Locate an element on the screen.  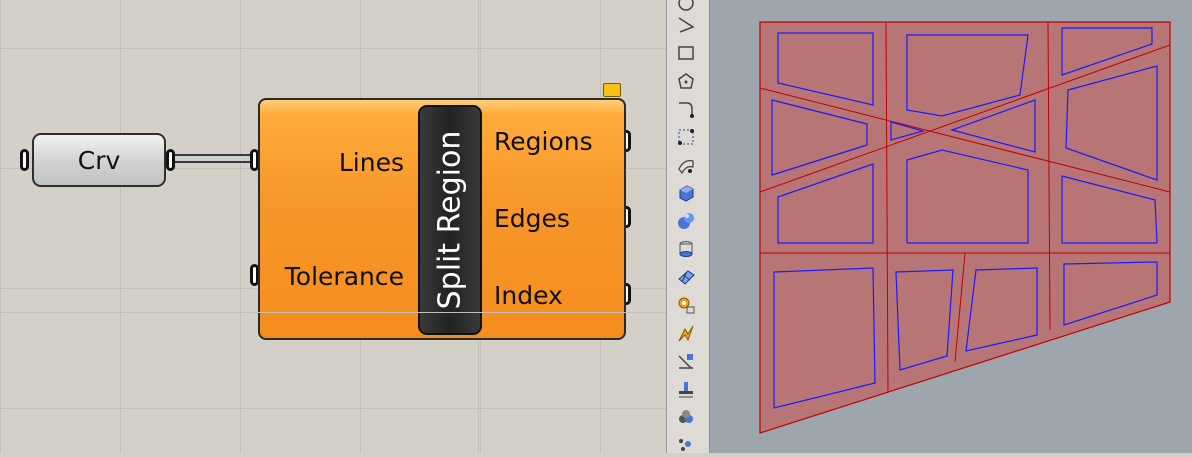
crv-node-label: Crv is located at coordinates (99, 160).